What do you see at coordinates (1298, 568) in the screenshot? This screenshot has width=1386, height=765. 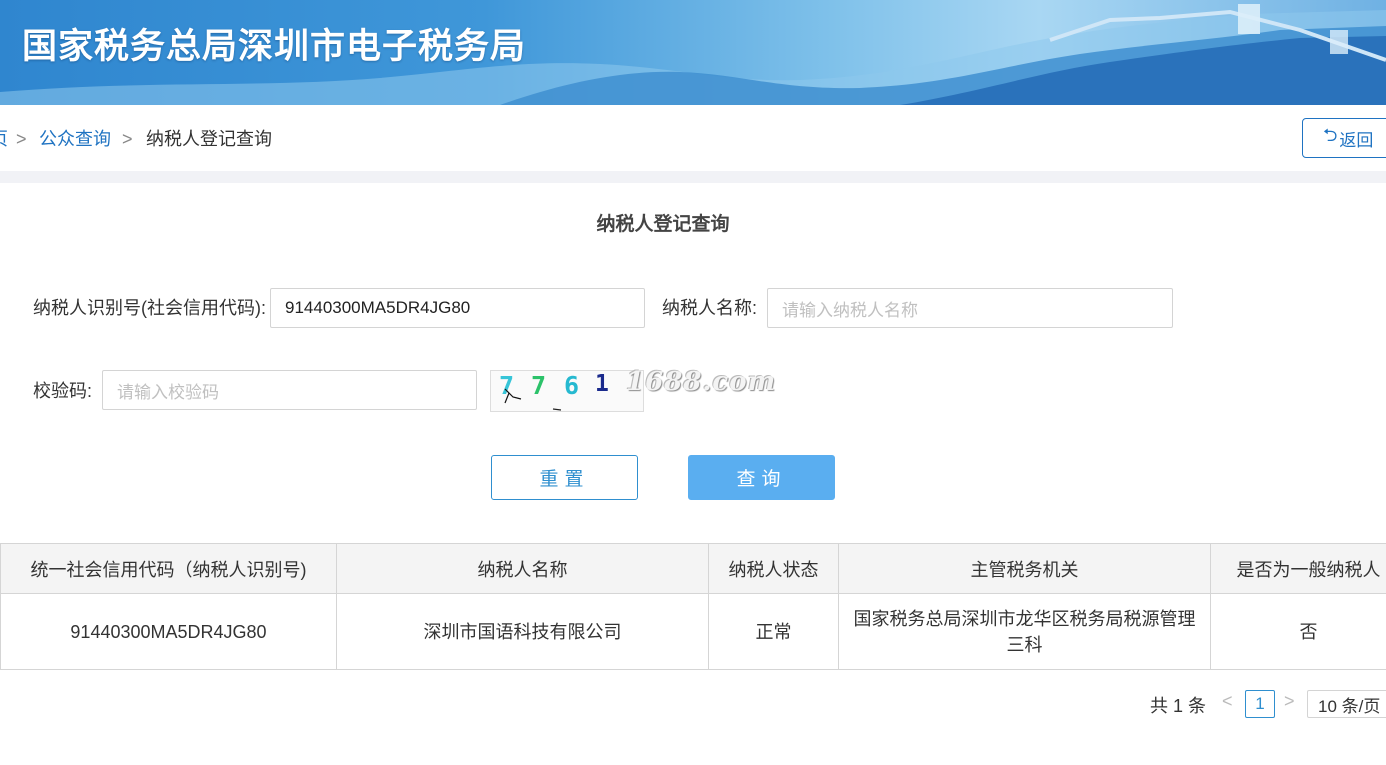 I see `column-header-general-taxpayer: 是否为一般纳税人` at bounding box center [1298, 568].